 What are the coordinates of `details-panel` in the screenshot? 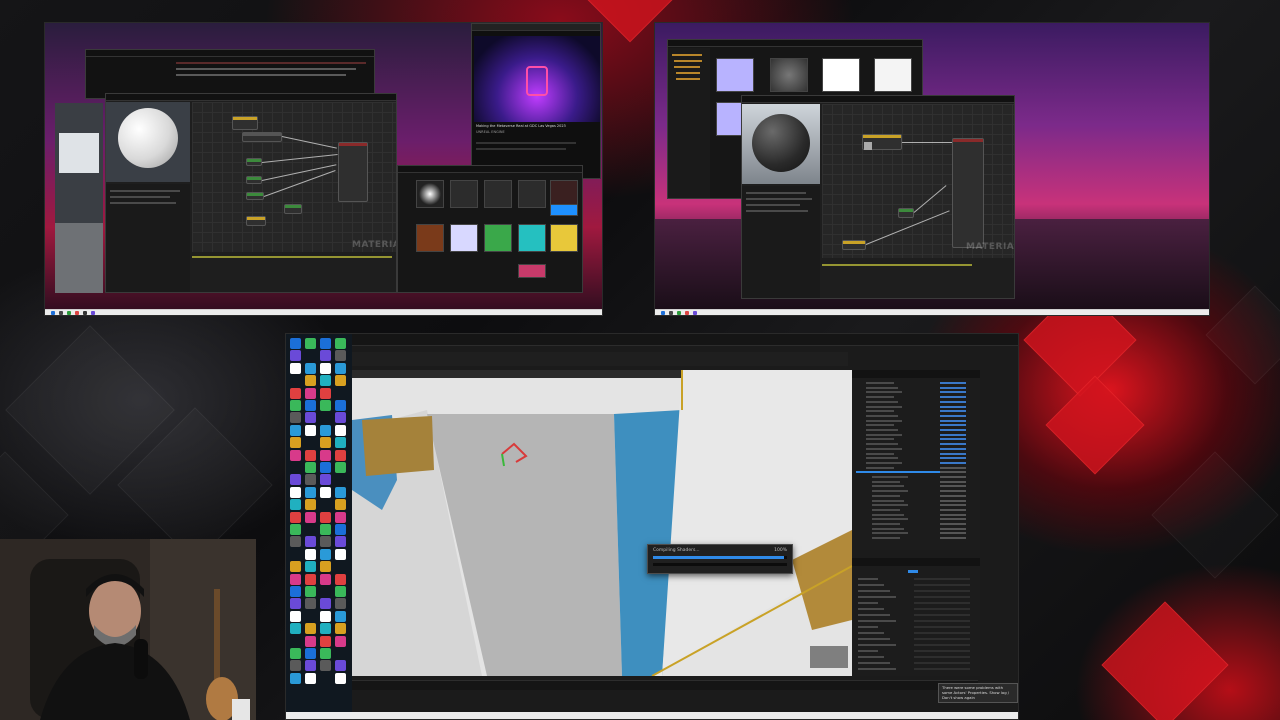 It's located at (916, 617).